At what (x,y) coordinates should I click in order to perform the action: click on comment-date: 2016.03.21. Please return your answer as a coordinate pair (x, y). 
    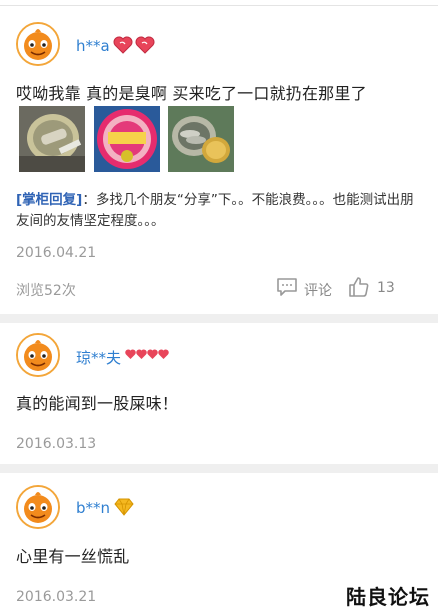
    Looking at the image, I should click on (56, 597).